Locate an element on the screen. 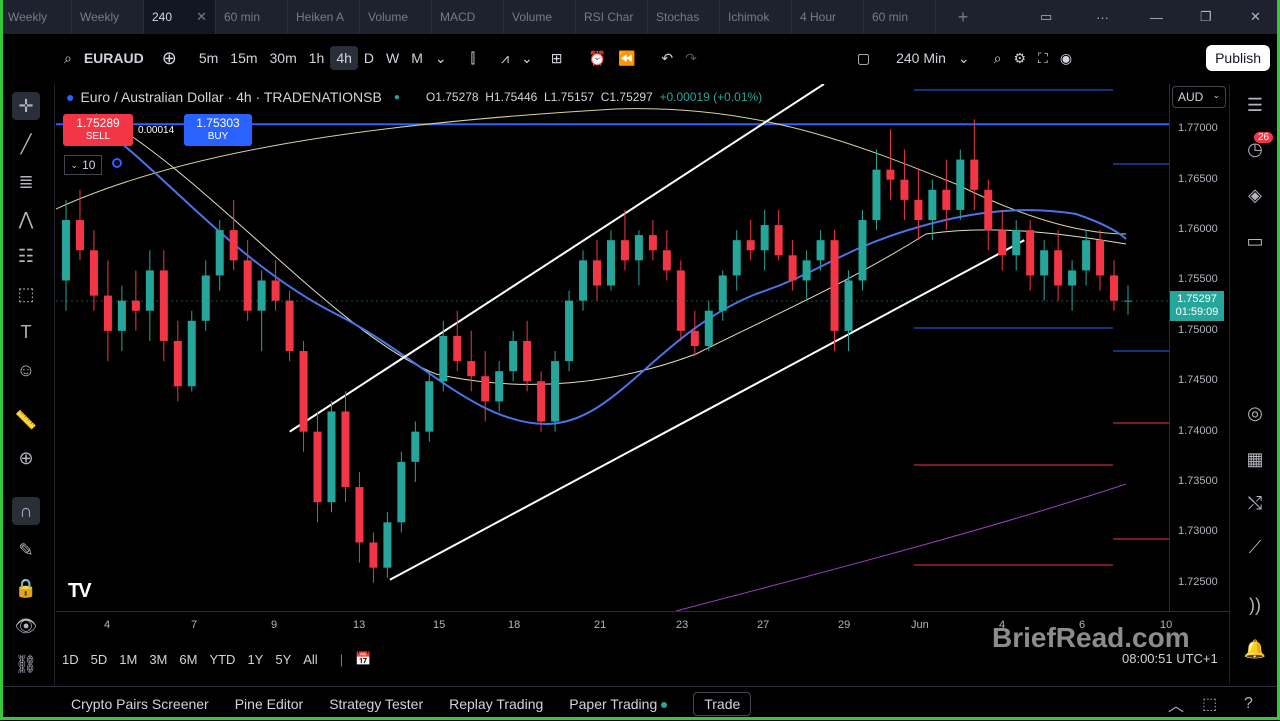 The height and width of the screenshot is (721, 1280). interval-30m: 30m is located at coordinates (283, 58).